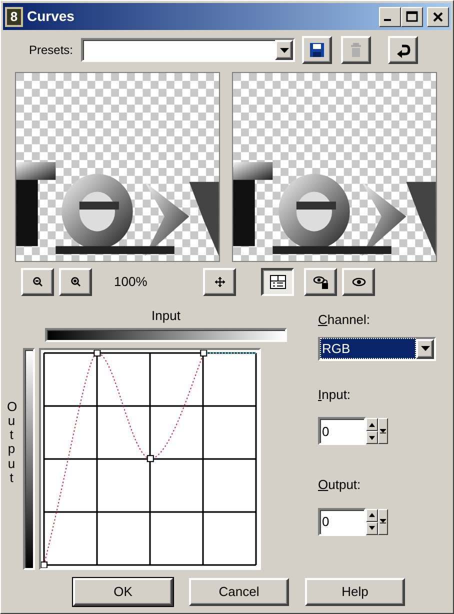 Image resolution: width=454 pixels, height=614 pixels. I want to click on zoom-in-button, so click(75, 282).